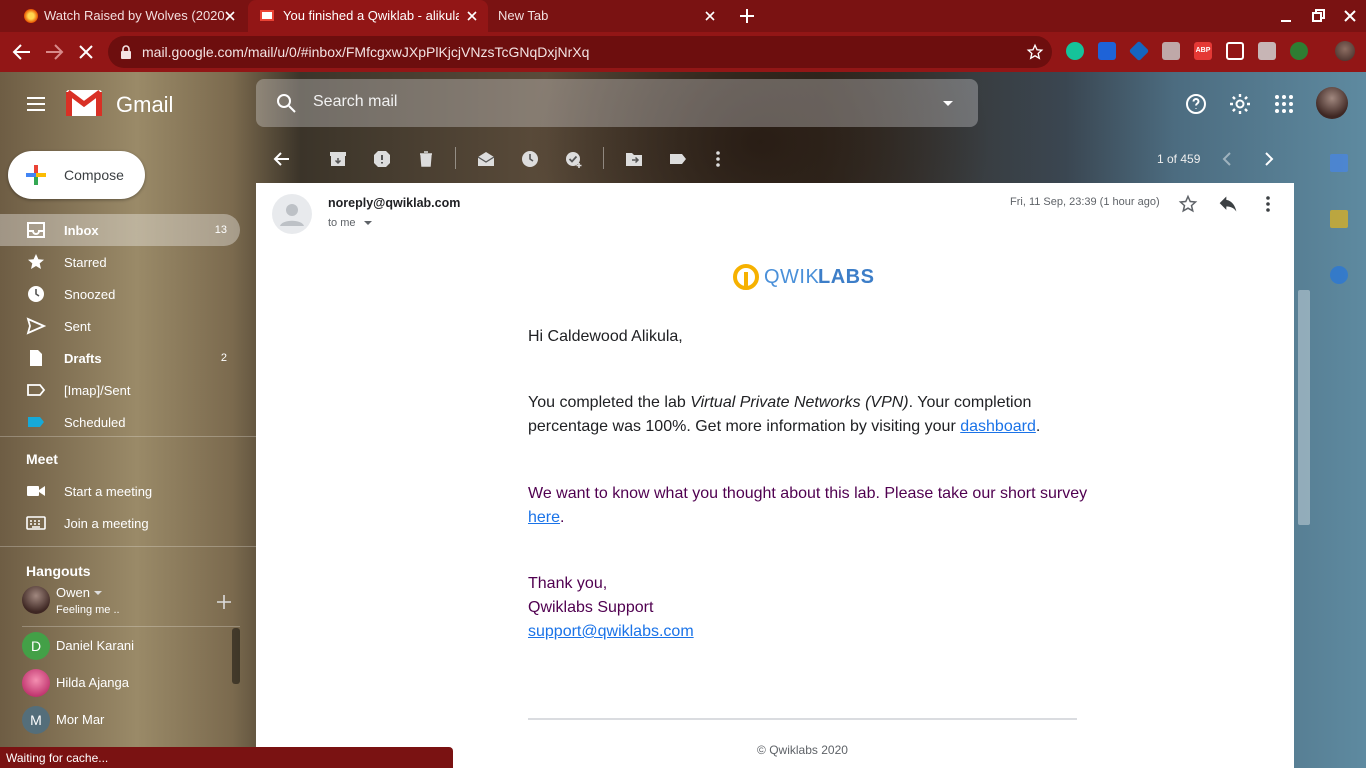 The width and height of the screenshot is (1366, 768). What do you see at coordinates (530, 159) in the screenshot?
I see `snooze-clock-icon` at bounding box center [530, 159].